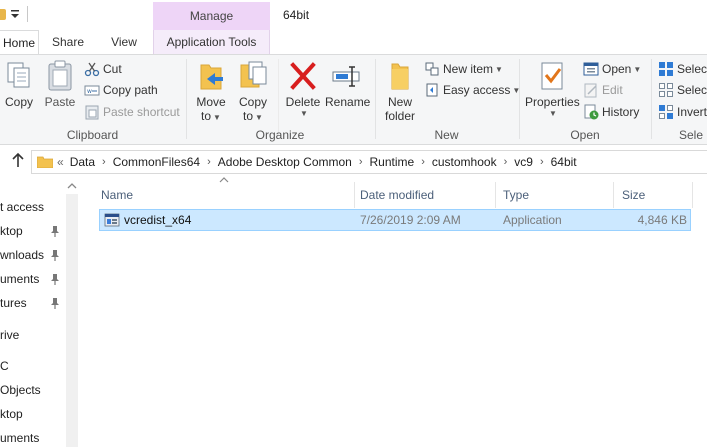 The height and width of the screenshot is (447, 707). Describe the element at coordinates (558, 195) in the screenshot. I see `column-header-type: Type` at that location.